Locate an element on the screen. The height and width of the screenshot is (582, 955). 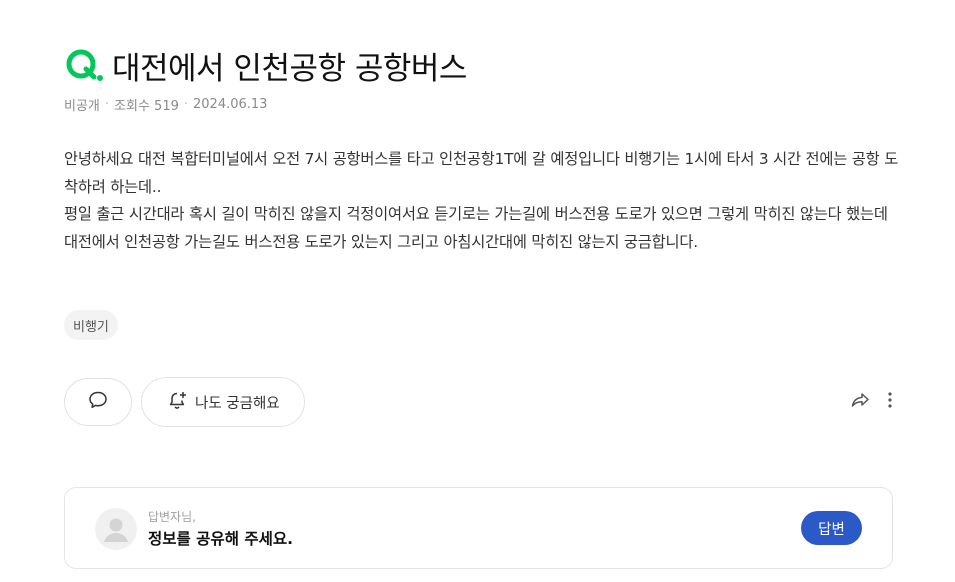
q-mark-icon is located at coordinates (84, 65).